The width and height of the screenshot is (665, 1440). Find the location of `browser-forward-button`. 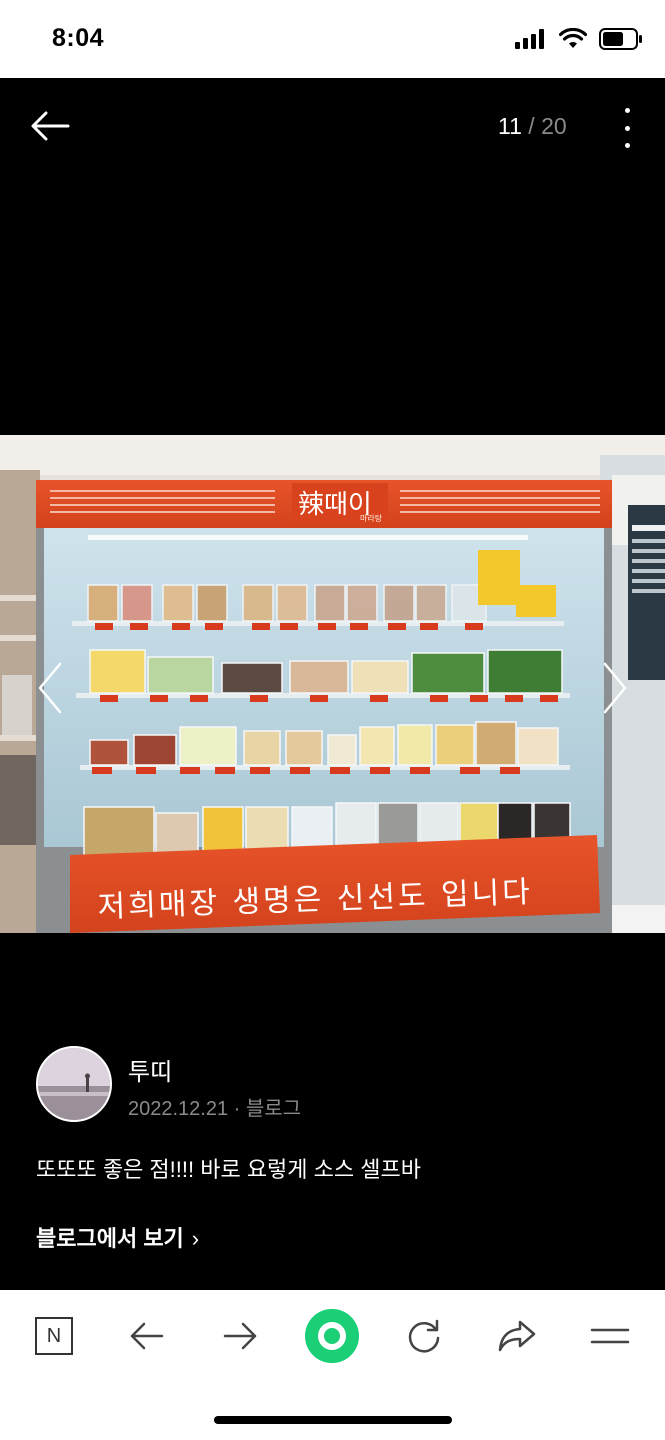

browser-forward-button is located at coordinates (240, 1336).